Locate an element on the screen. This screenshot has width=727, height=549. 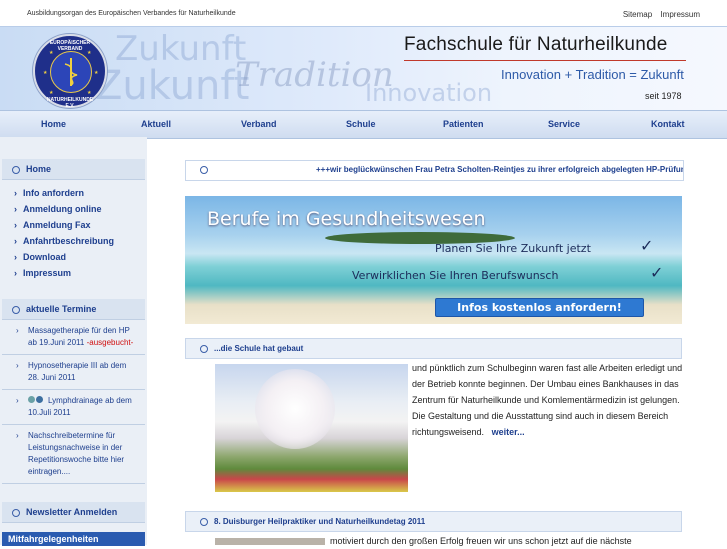
logo-center is located at coordinates (71, 72).